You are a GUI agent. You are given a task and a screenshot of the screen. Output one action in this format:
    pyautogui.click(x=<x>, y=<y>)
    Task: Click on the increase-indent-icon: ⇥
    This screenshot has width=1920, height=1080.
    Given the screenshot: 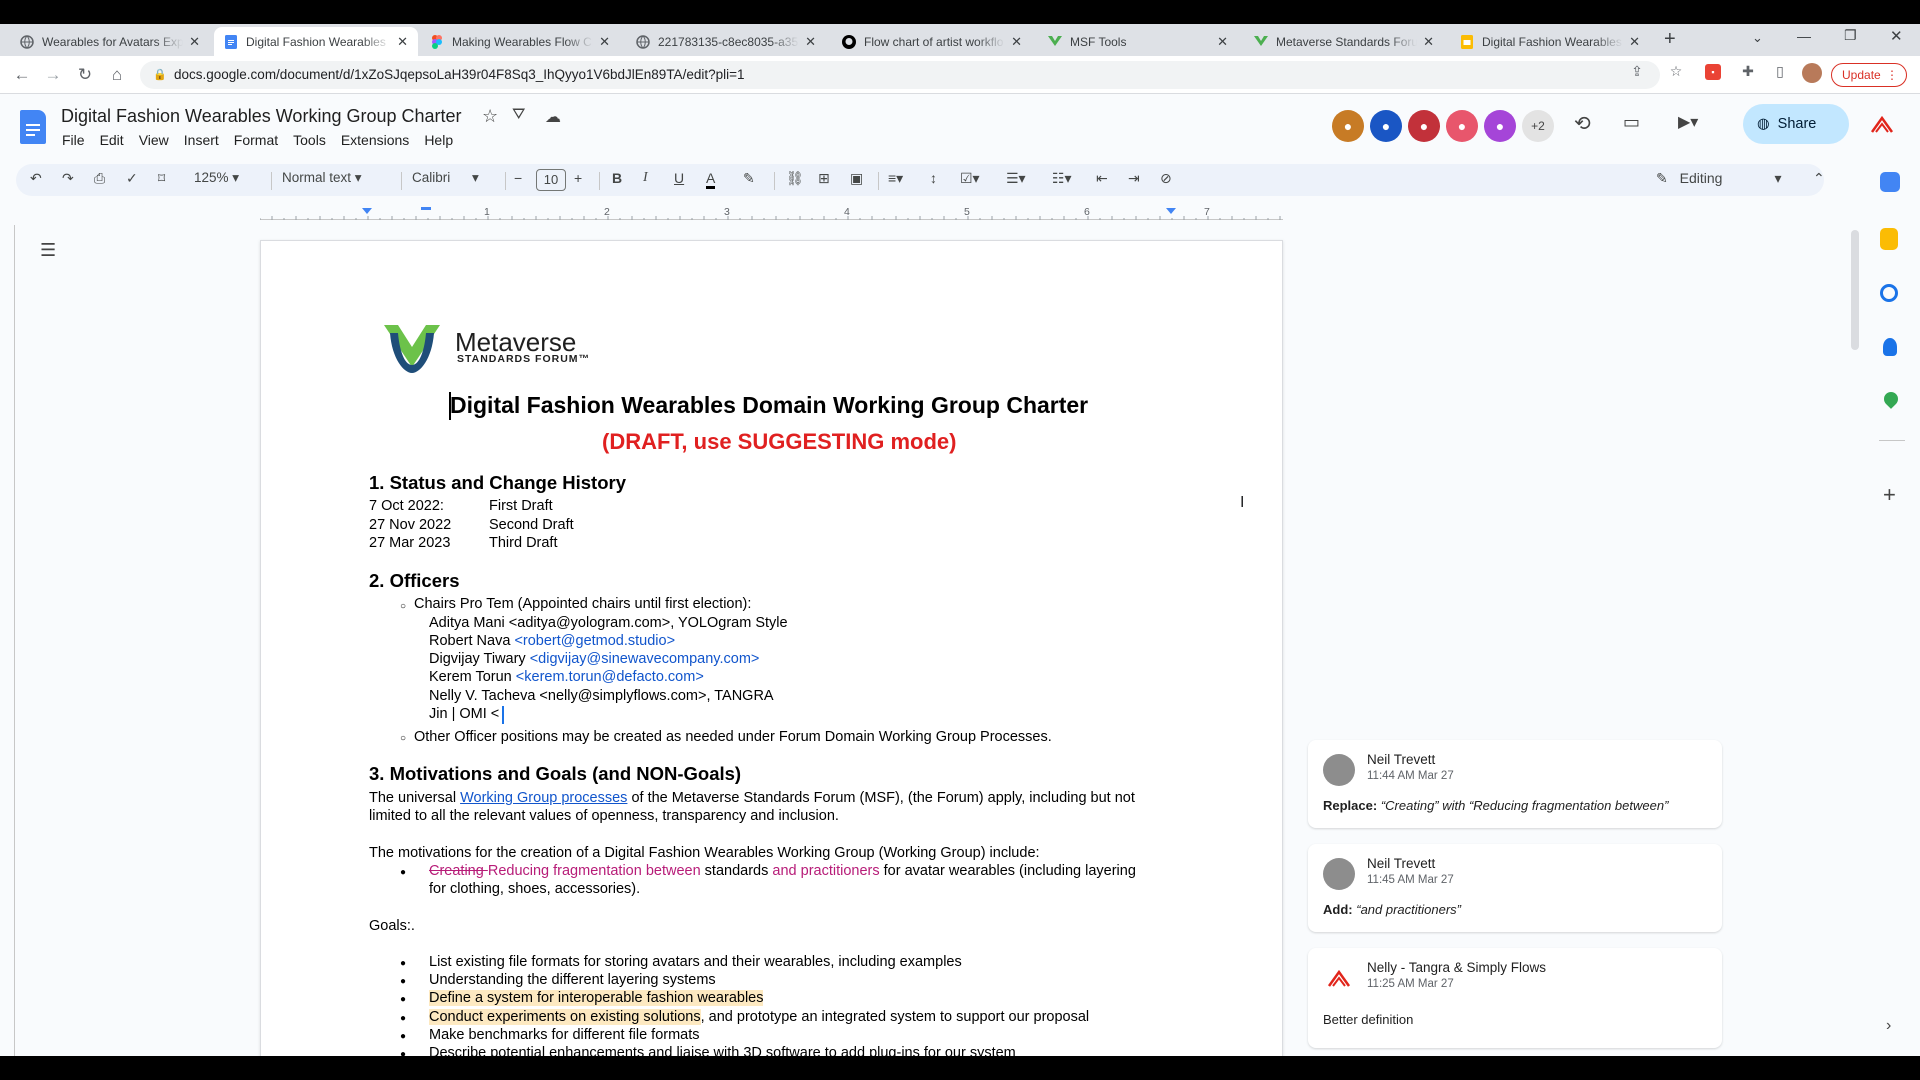 What is the action you would take?
    pyautogui.click(x=1134, y=178)
    